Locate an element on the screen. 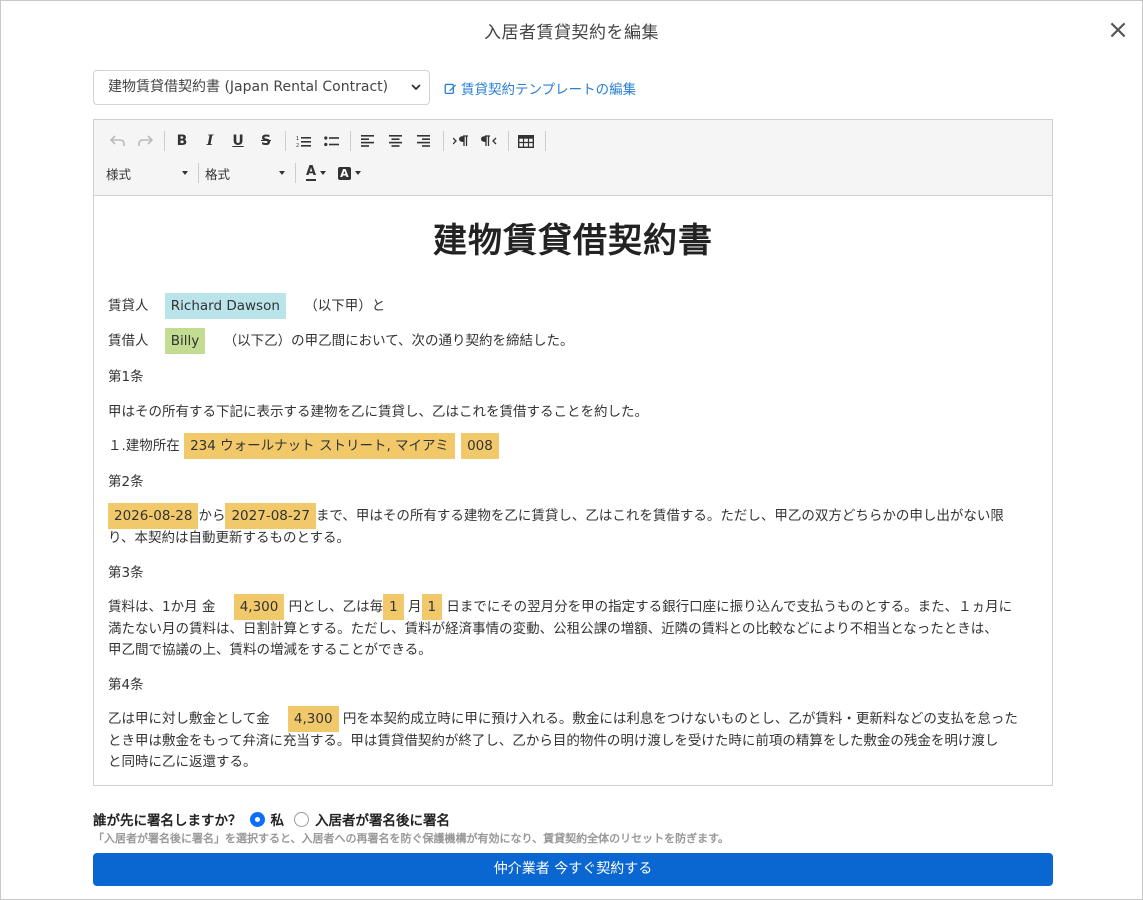 The height and width of the screenshot is (900, 1143). edit-icon is located at coordinates (450, 88).